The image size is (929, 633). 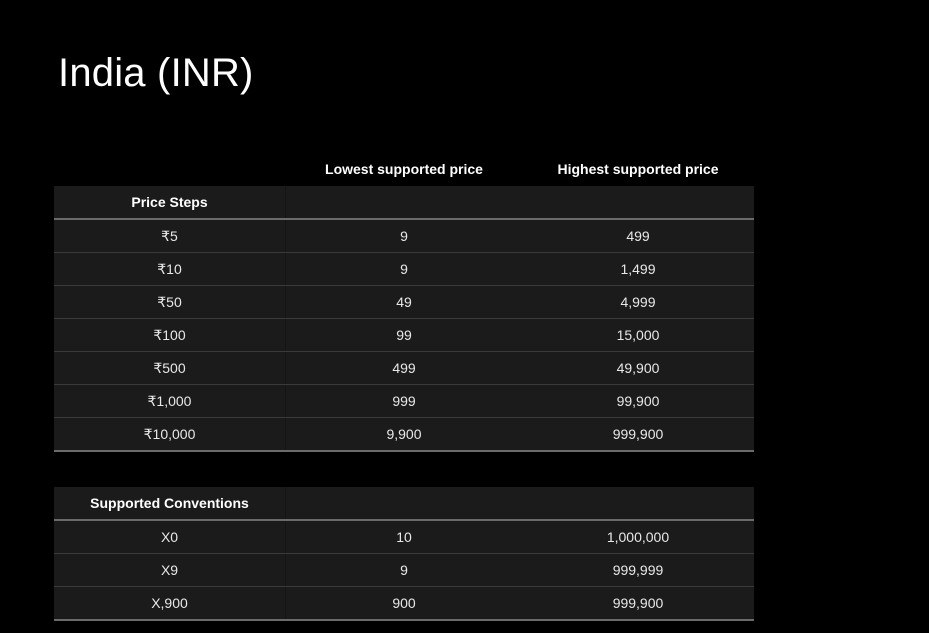 I want to click on highest-price-cell: 4,999, so click(x=638, y=302).